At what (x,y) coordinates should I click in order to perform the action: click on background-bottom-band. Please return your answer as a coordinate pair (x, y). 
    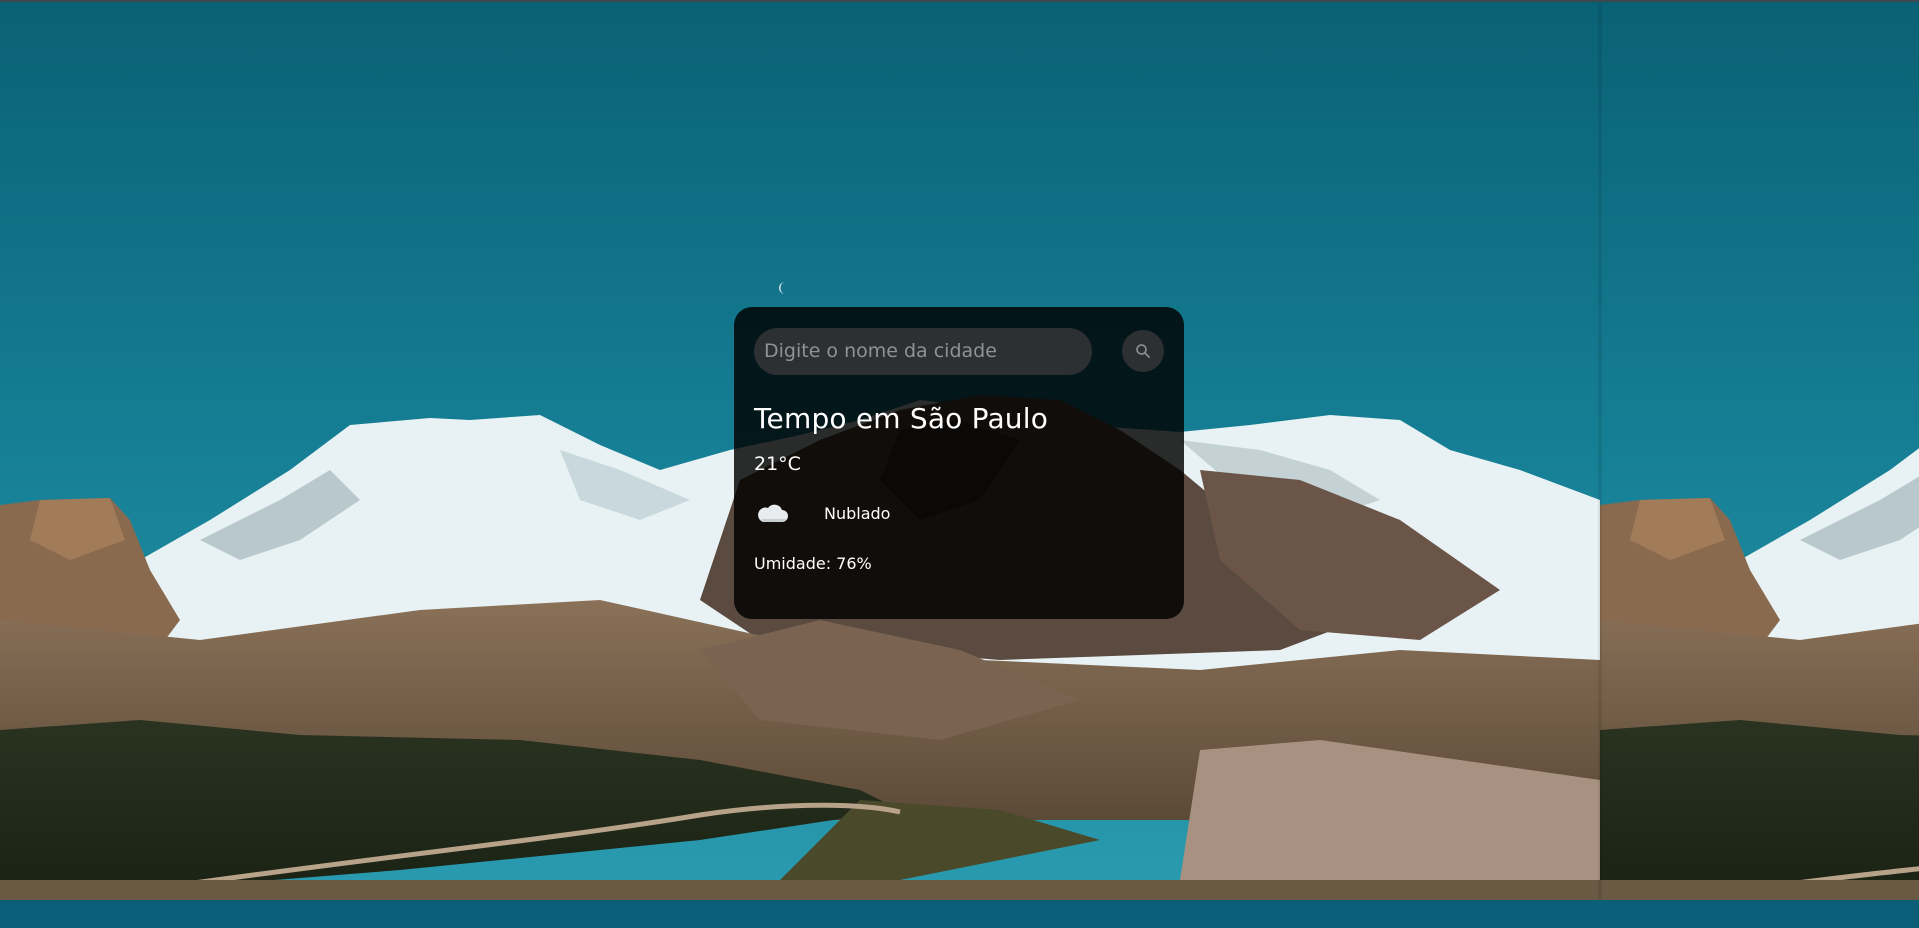
    Looking at the image, I should click on (959, 914).